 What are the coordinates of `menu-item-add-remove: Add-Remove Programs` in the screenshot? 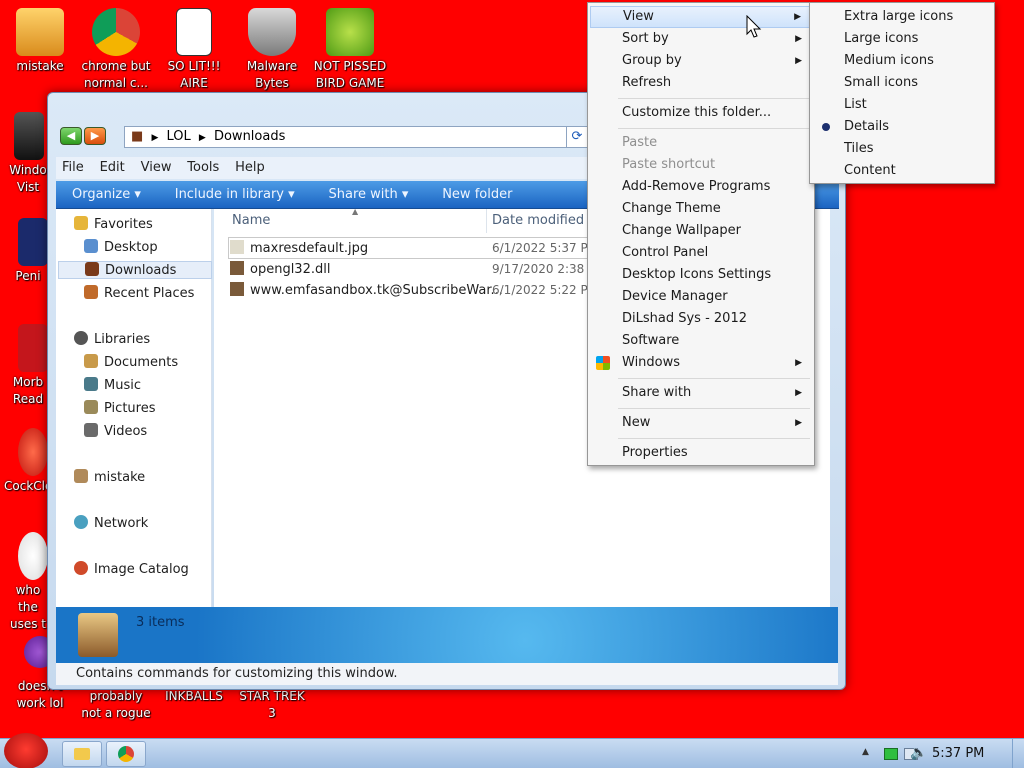 It's located at (701, 187).